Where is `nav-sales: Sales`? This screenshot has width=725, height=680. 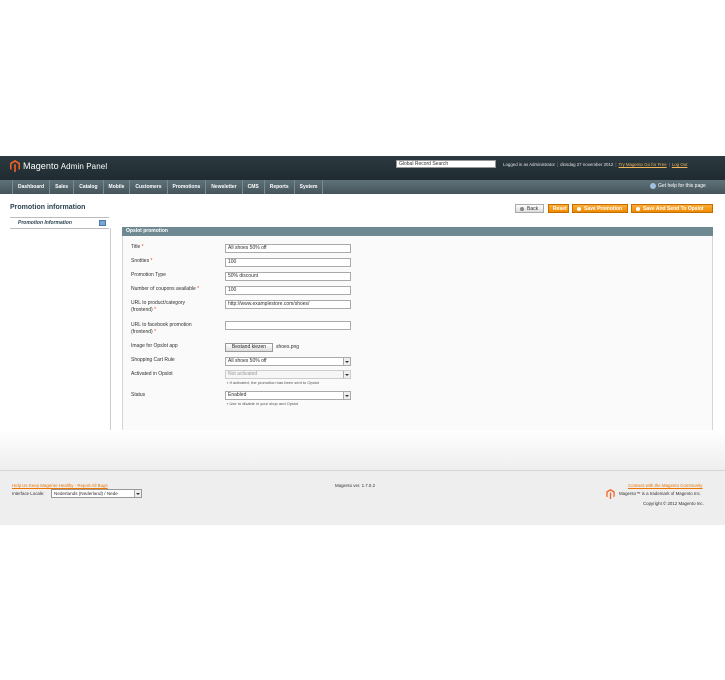 nav-sales: Sales is located at coordinates (62, 187).